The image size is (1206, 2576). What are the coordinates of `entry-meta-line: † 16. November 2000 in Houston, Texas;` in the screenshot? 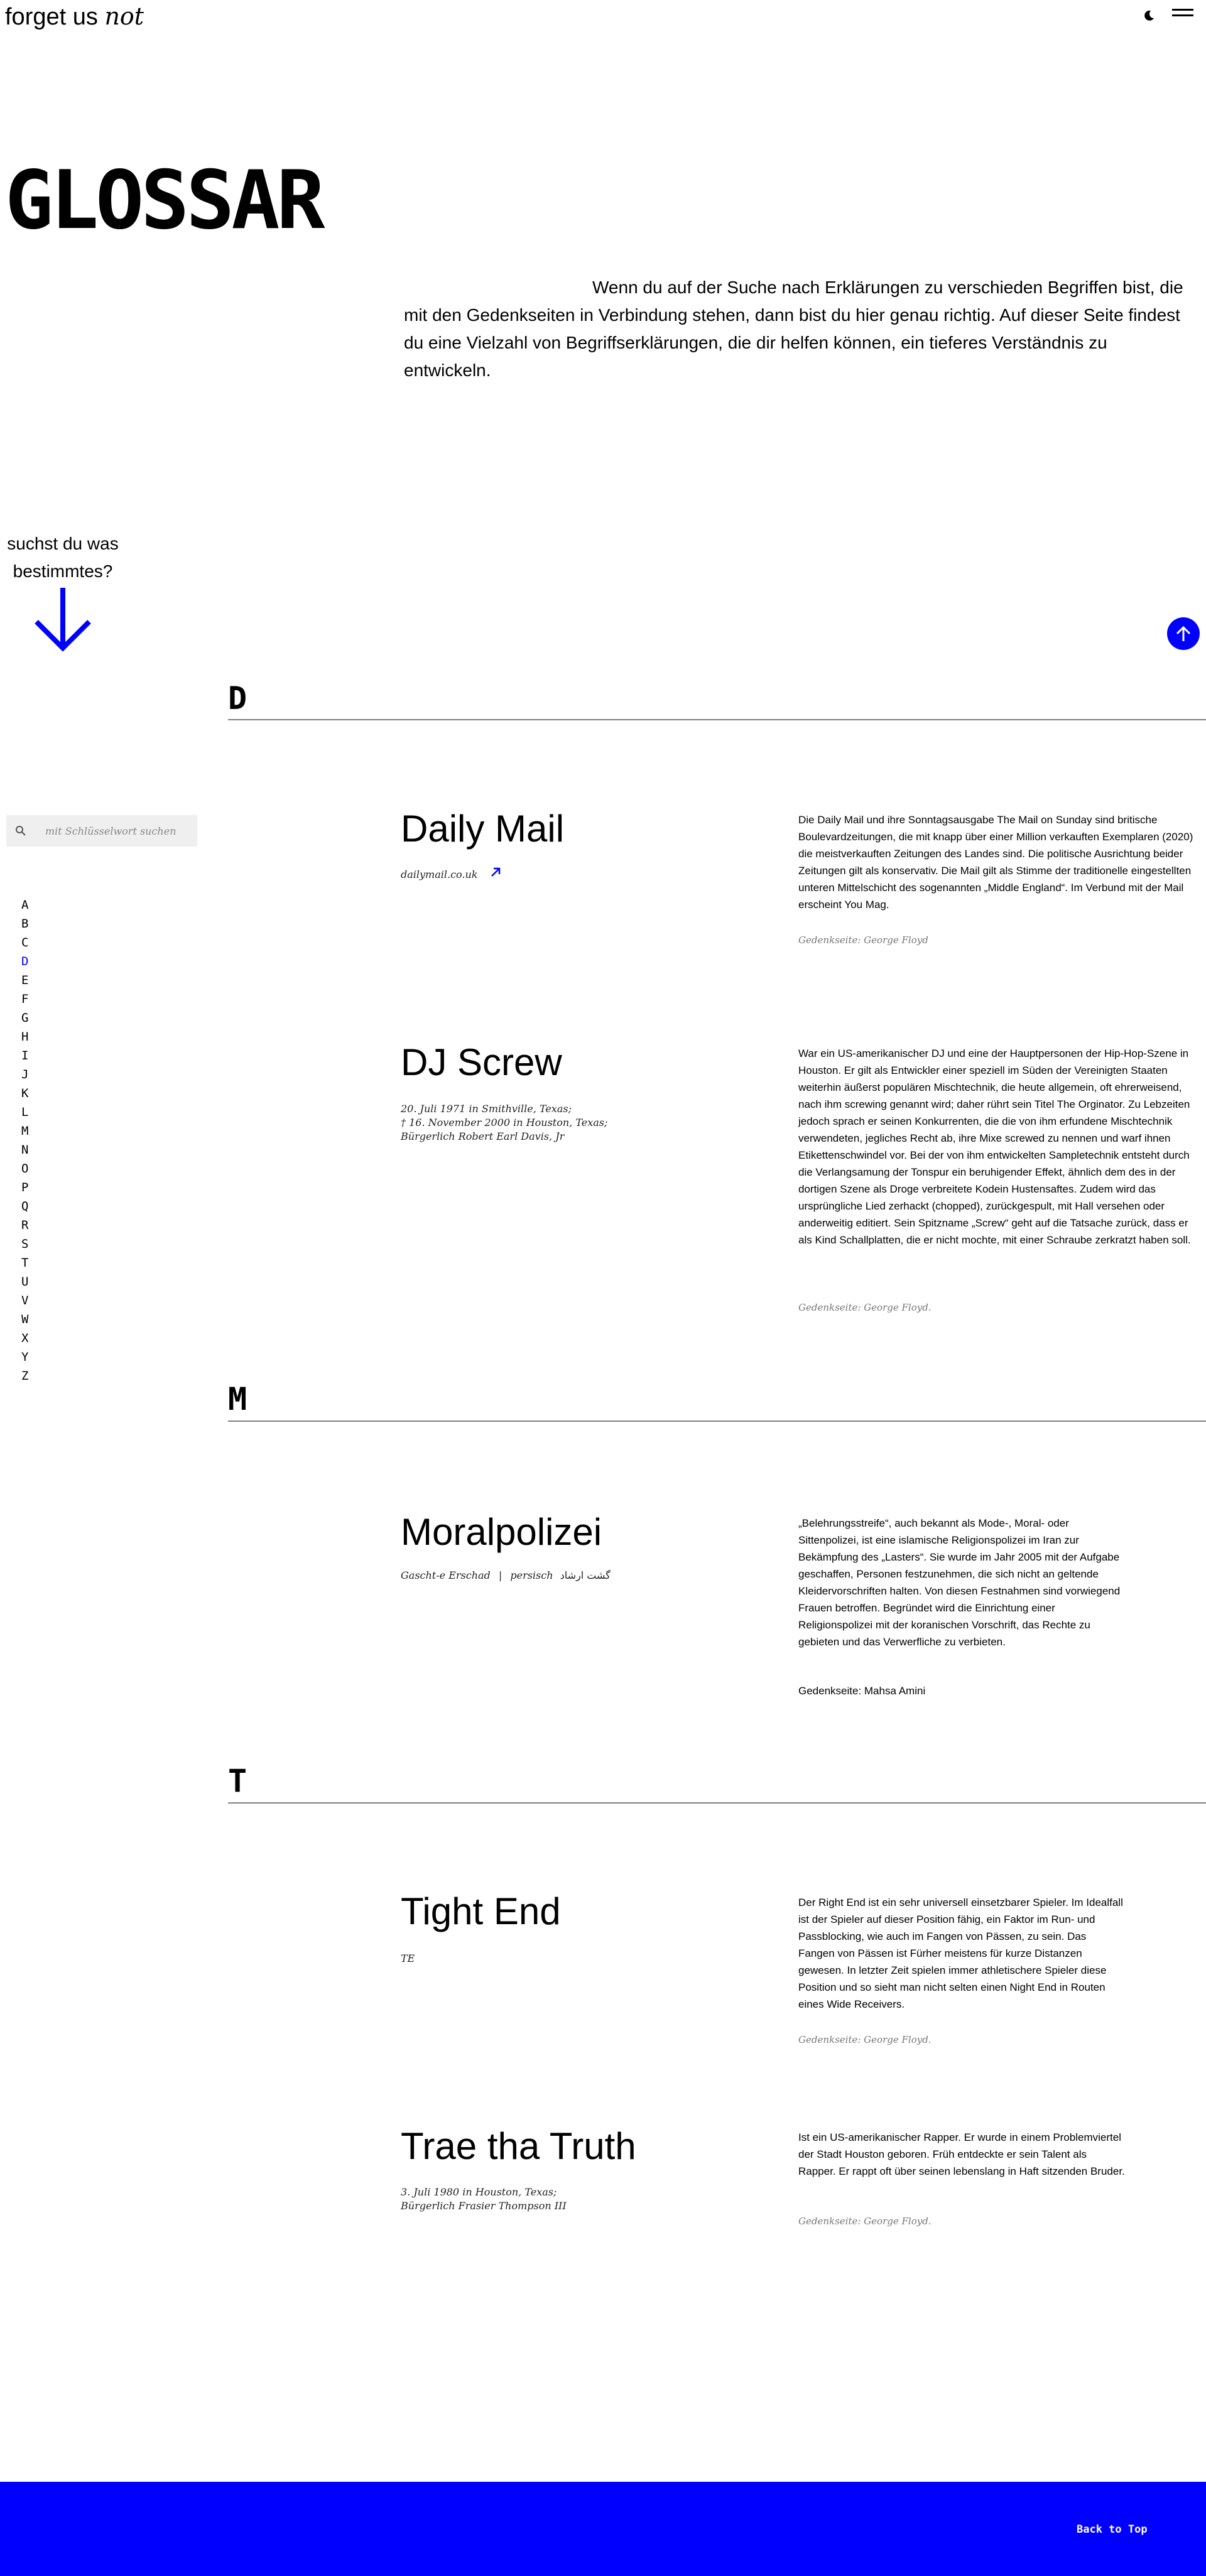 It's located at (505, 1123).